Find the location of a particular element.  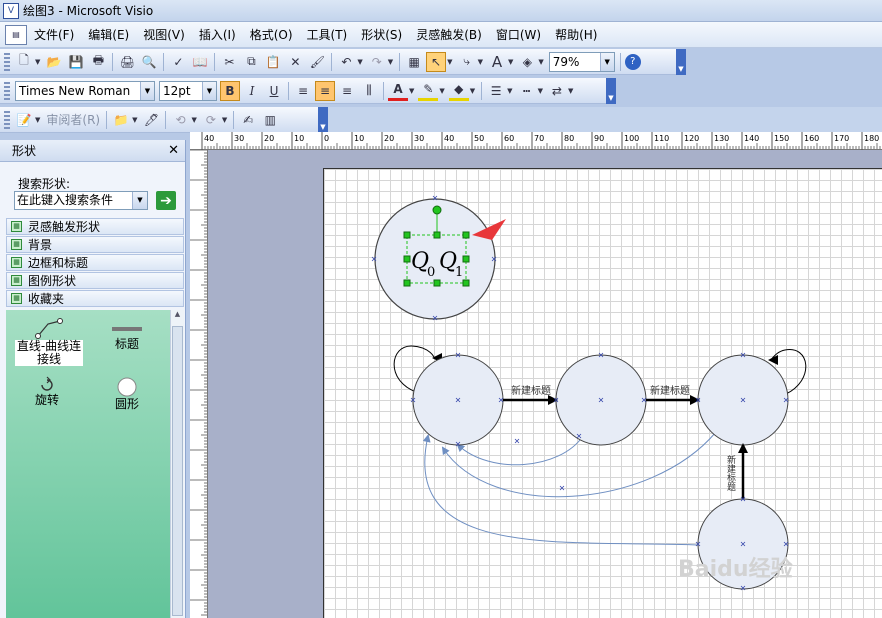

ink-icon: 🖊 is located at coordinates (151, 120).